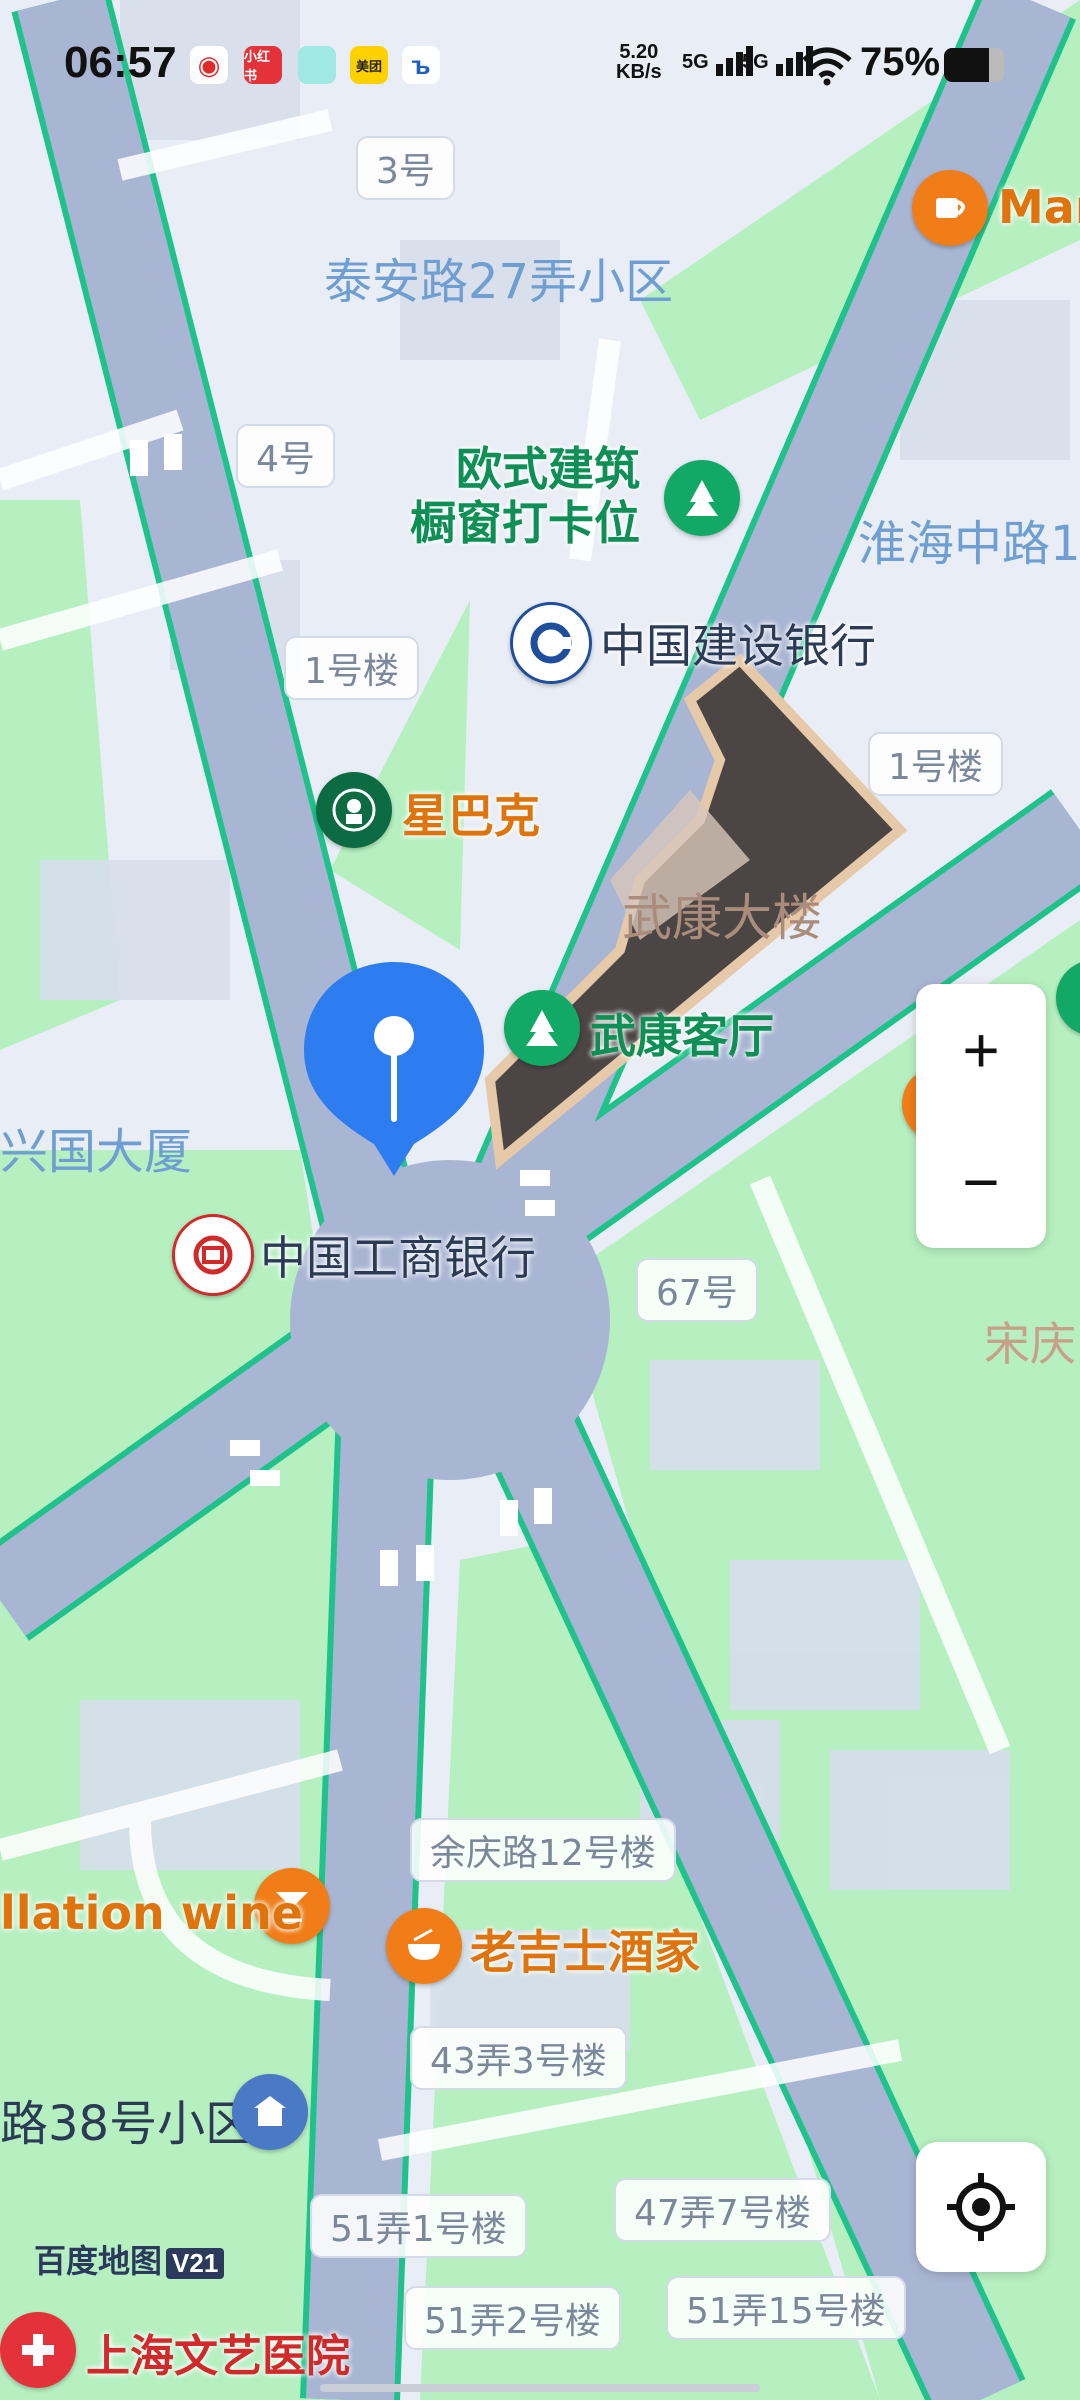 This screenshot has height=2400, width=1080. Describe the element at coordinates (421, 65) in the screenshot. I see `bank-app-icon: ъ` at that location.